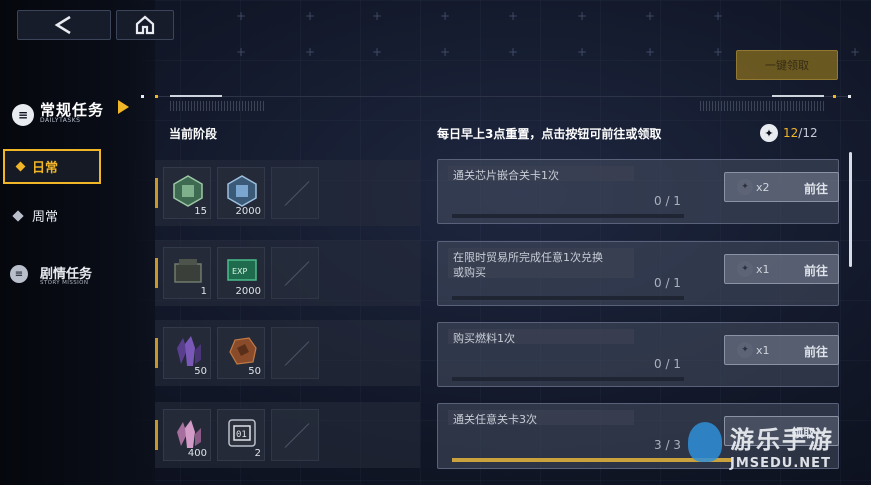  Describe the element at coordinates (218, 106) in the screenshot. I see `hatch-decor-left` at that location.